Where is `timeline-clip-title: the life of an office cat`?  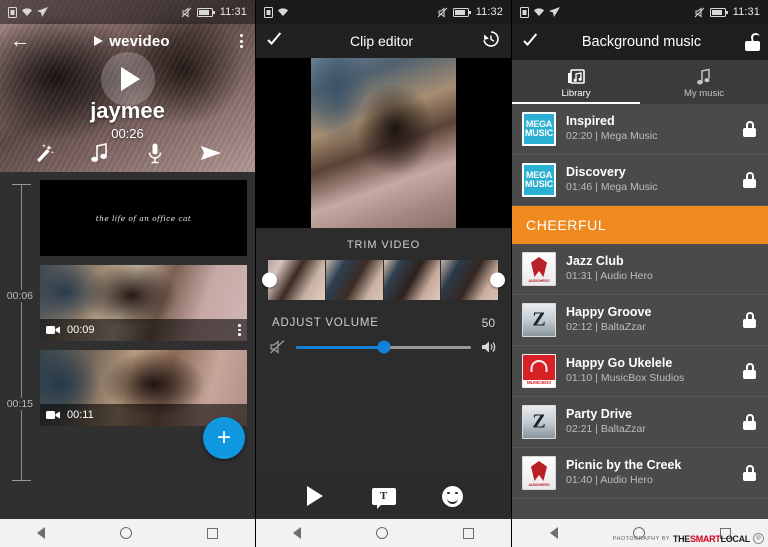
timeline-clip-title: the life of an office cat is located at coordinates (143, 218).